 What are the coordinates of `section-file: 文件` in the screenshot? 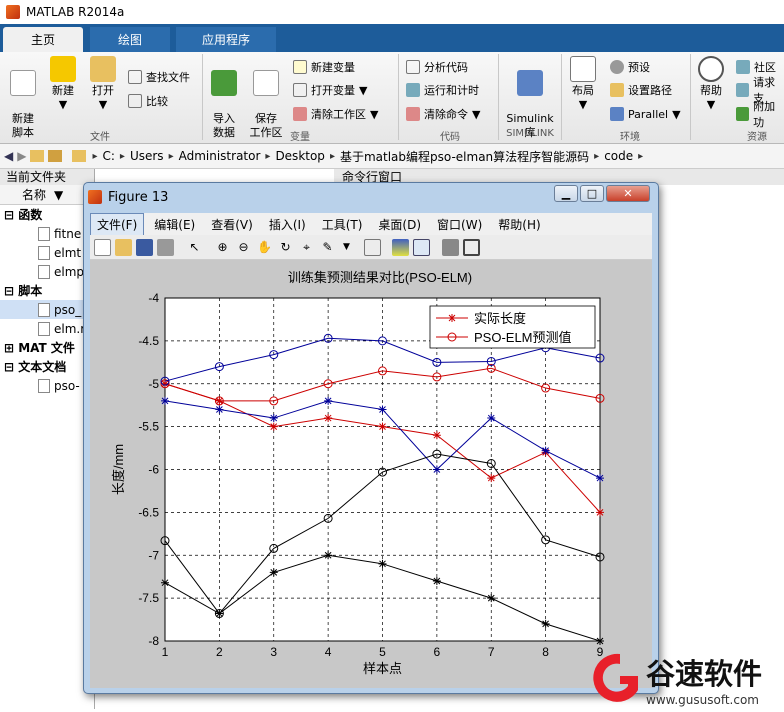 It's located at (100, 137).